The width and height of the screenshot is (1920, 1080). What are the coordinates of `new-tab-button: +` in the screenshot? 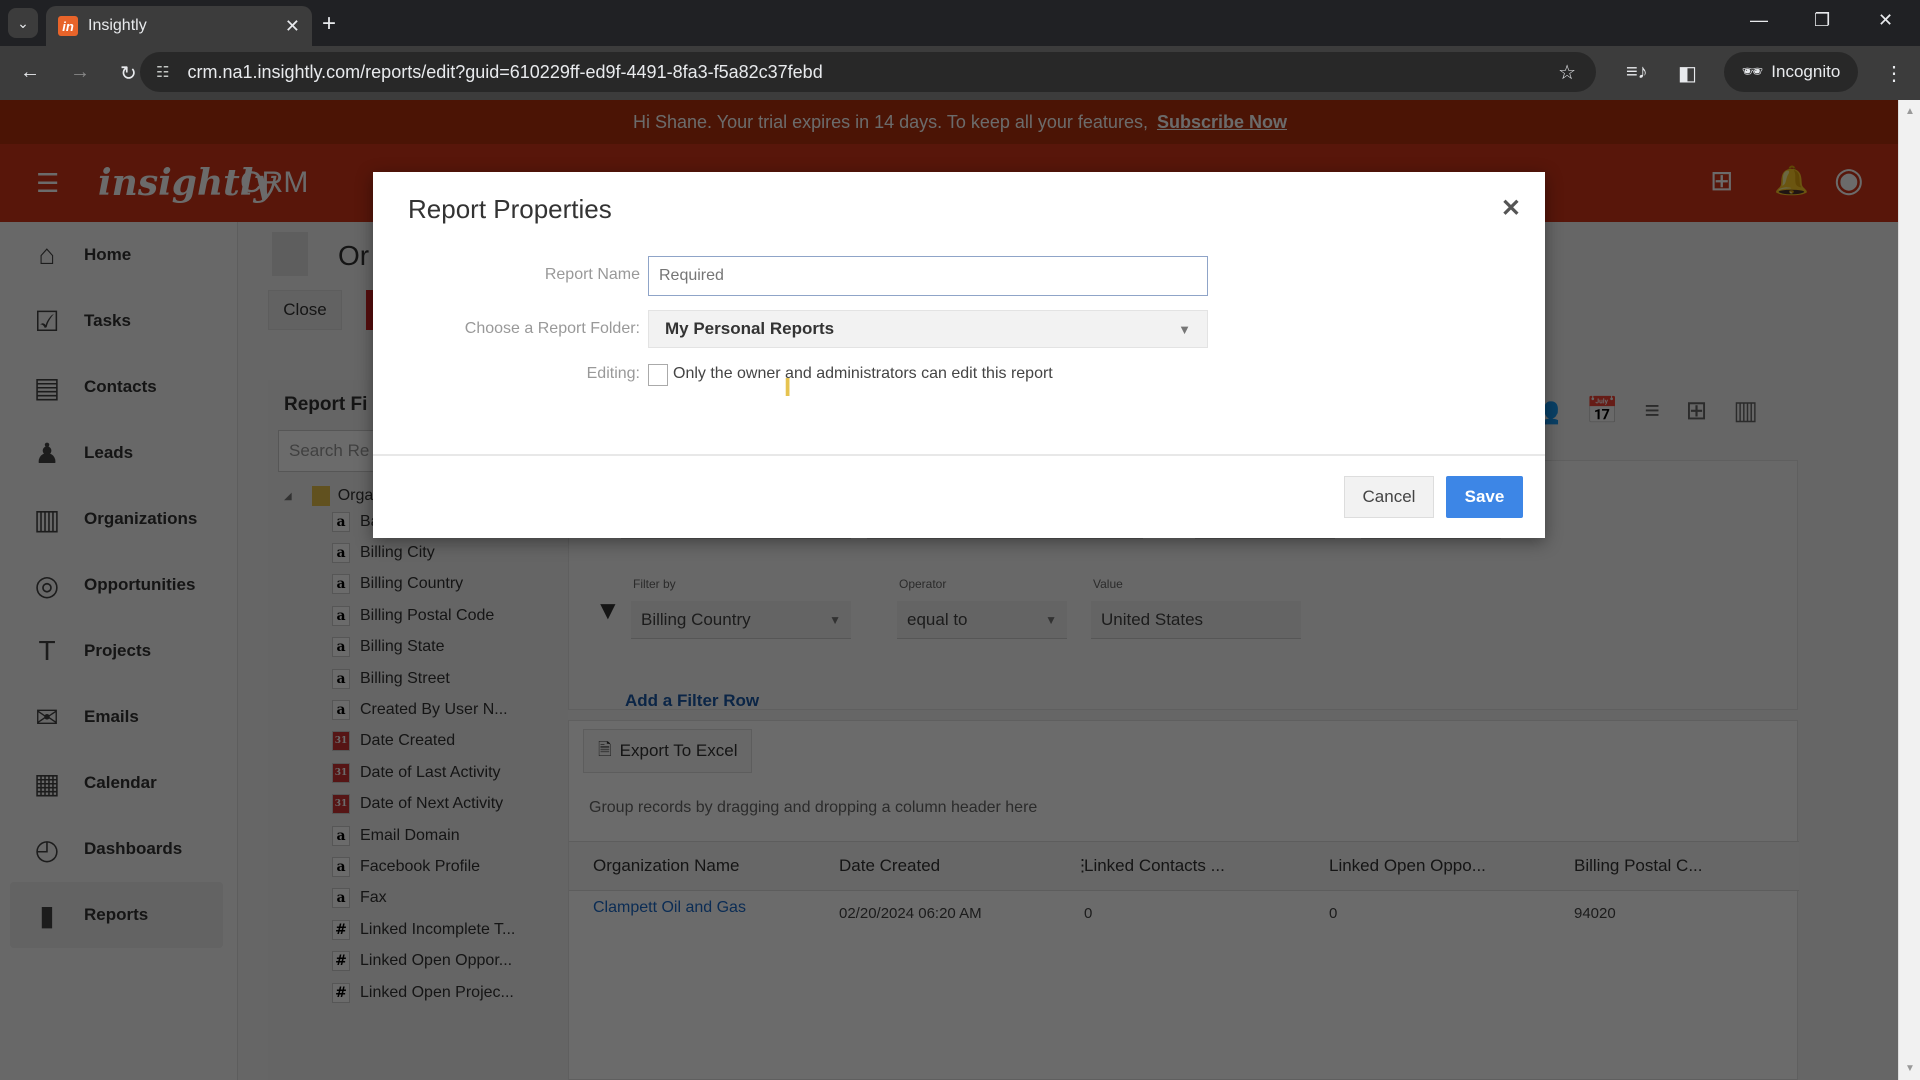 It's located at (329, 24).